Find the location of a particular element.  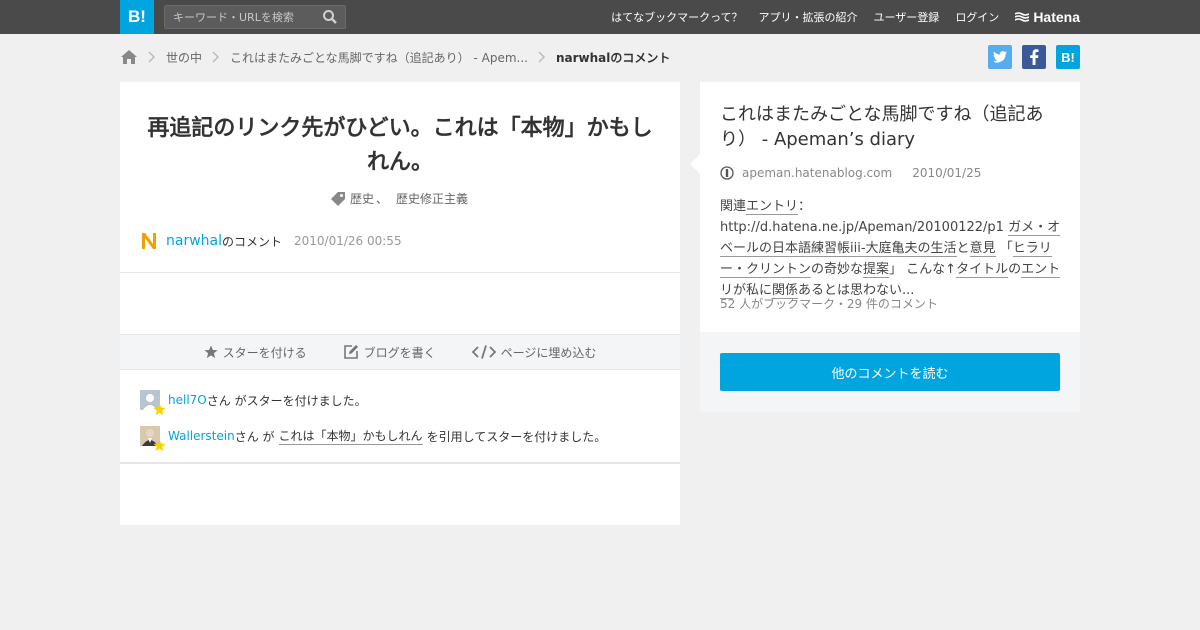

bookmark-count-link: 52 人がブックマーク・29 件のコメント is located at coordinates (829, 303).